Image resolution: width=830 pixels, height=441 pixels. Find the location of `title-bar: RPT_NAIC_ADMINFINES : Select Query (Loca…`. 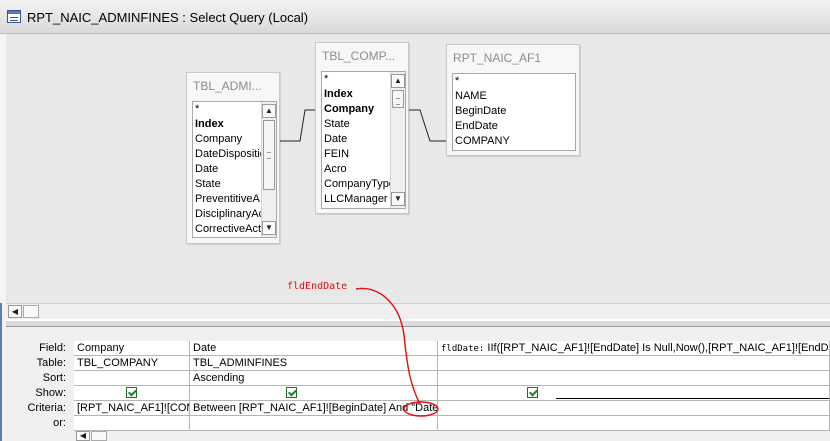

title-bar: RPT_NAIC_ADMINFINES : Select Query (Loca… is located at coordinates (415, 17).